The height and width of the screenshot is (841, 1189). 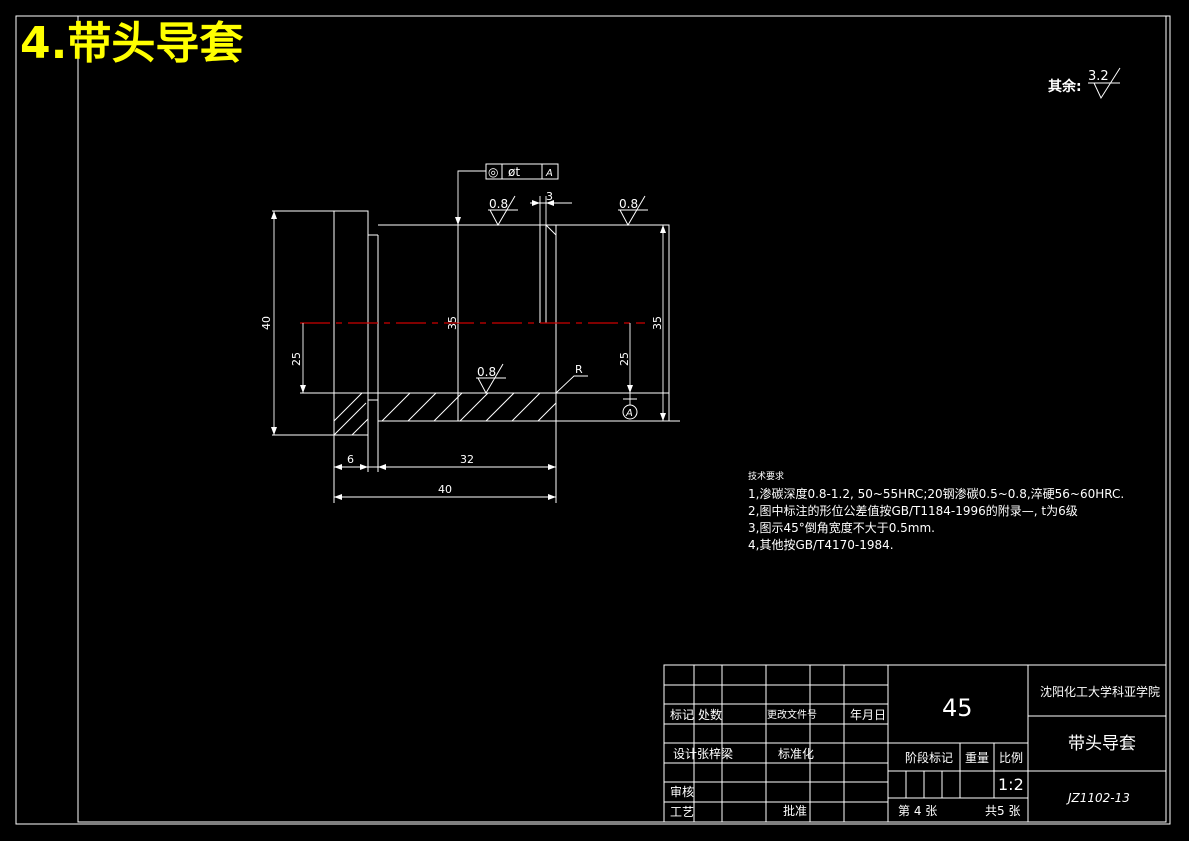 I want to click on tb-stage-label: 阶段标记, so click(x=929, y=757).